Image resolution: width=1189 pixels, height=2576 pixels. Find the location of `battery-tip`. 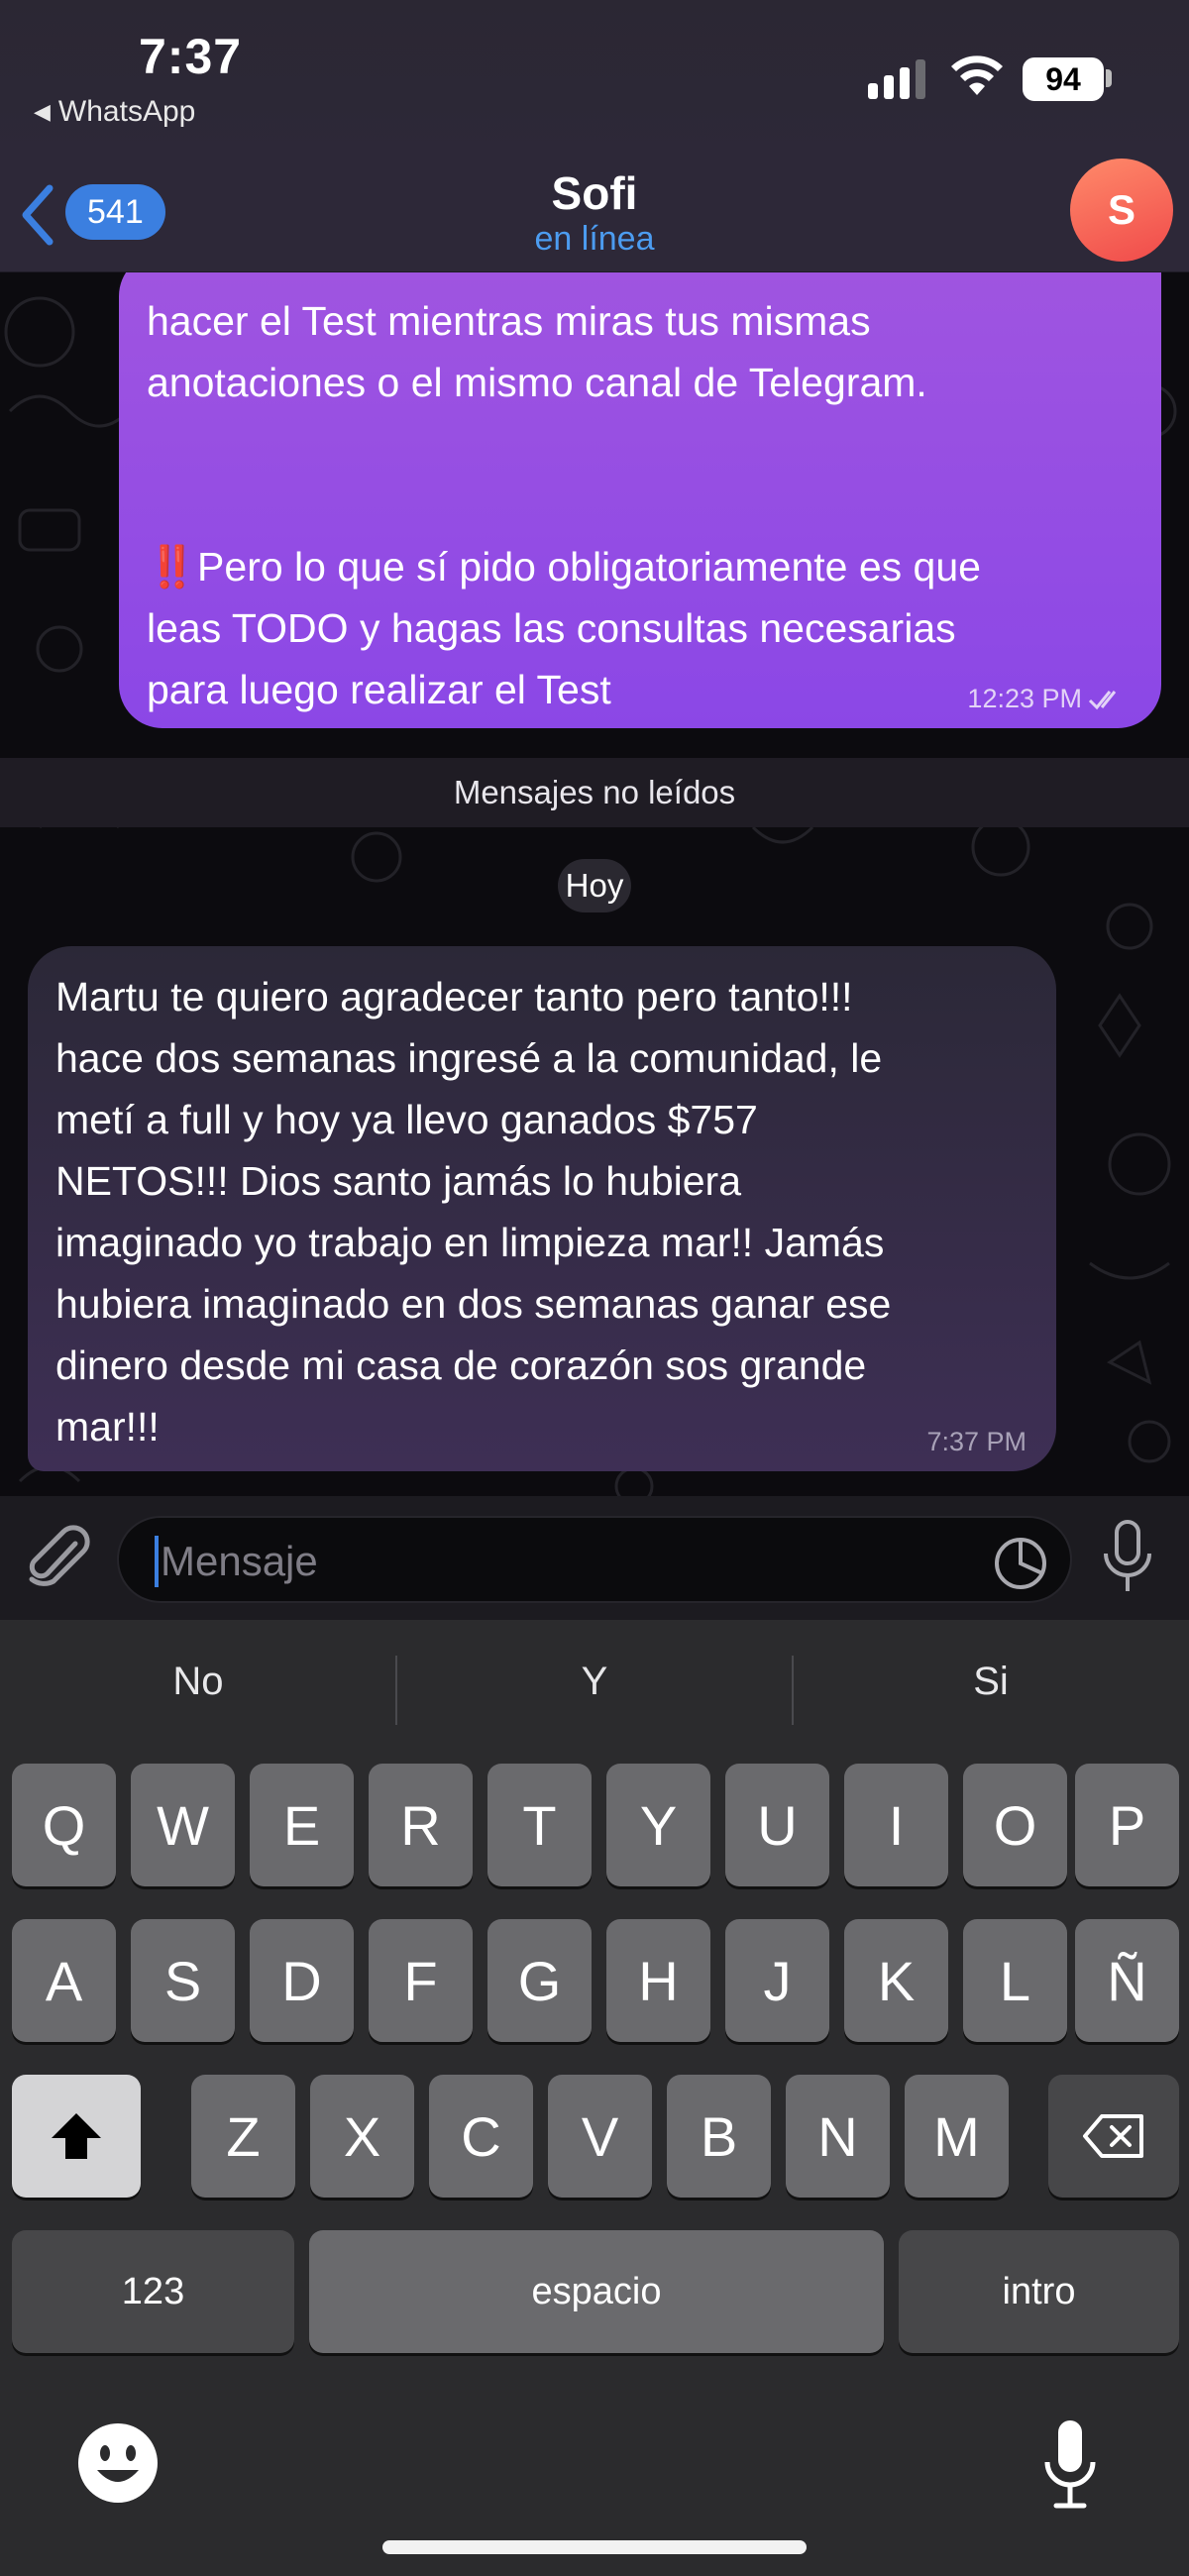

battery-tip is located at coordinates (1109, 78).